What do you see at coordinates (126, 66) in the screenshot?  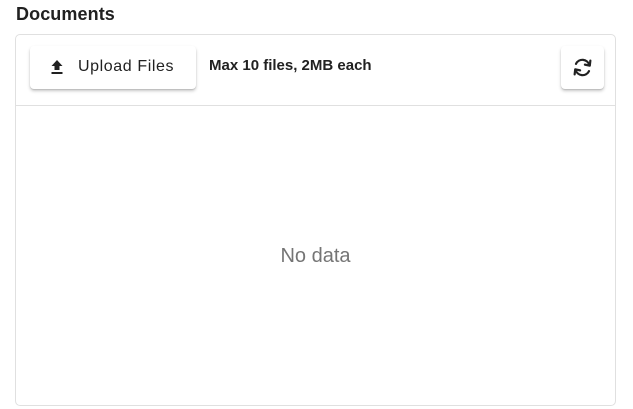 I see `upload-files-label: Upload Files` at bounding box center [126, 66].